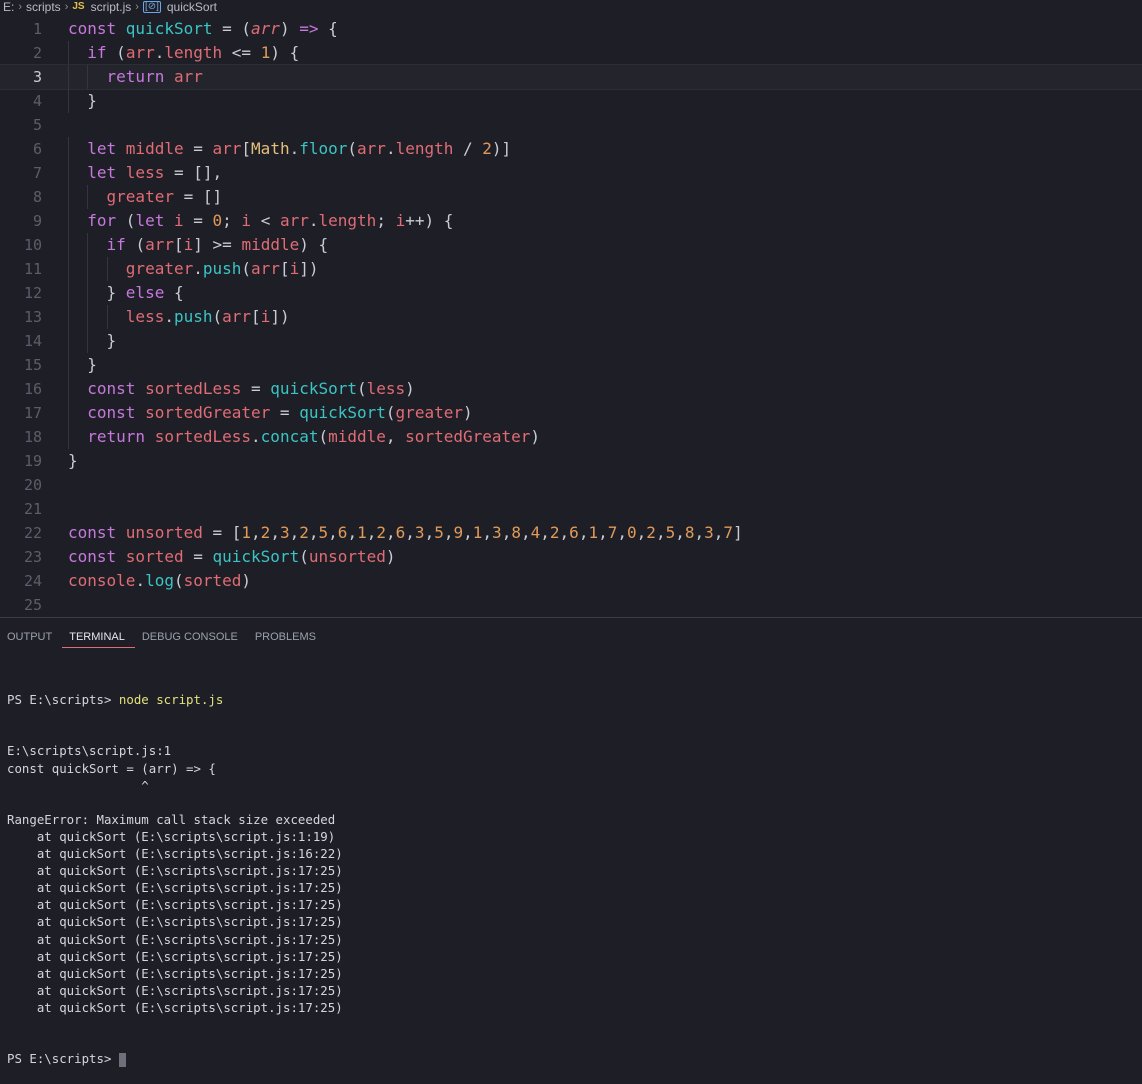 The height and width of the screenshot is (1084, 1142). I want to click on code-line: 21, so click(571, 509).